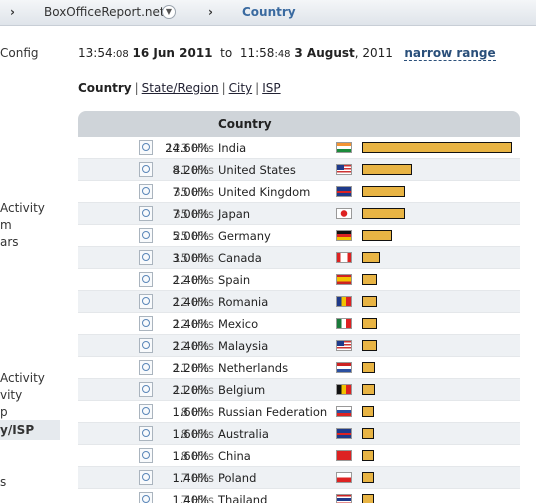 The height and width of the screenshot is (503, 536). I want to click on country-name: Belgium, so click(242, 390).